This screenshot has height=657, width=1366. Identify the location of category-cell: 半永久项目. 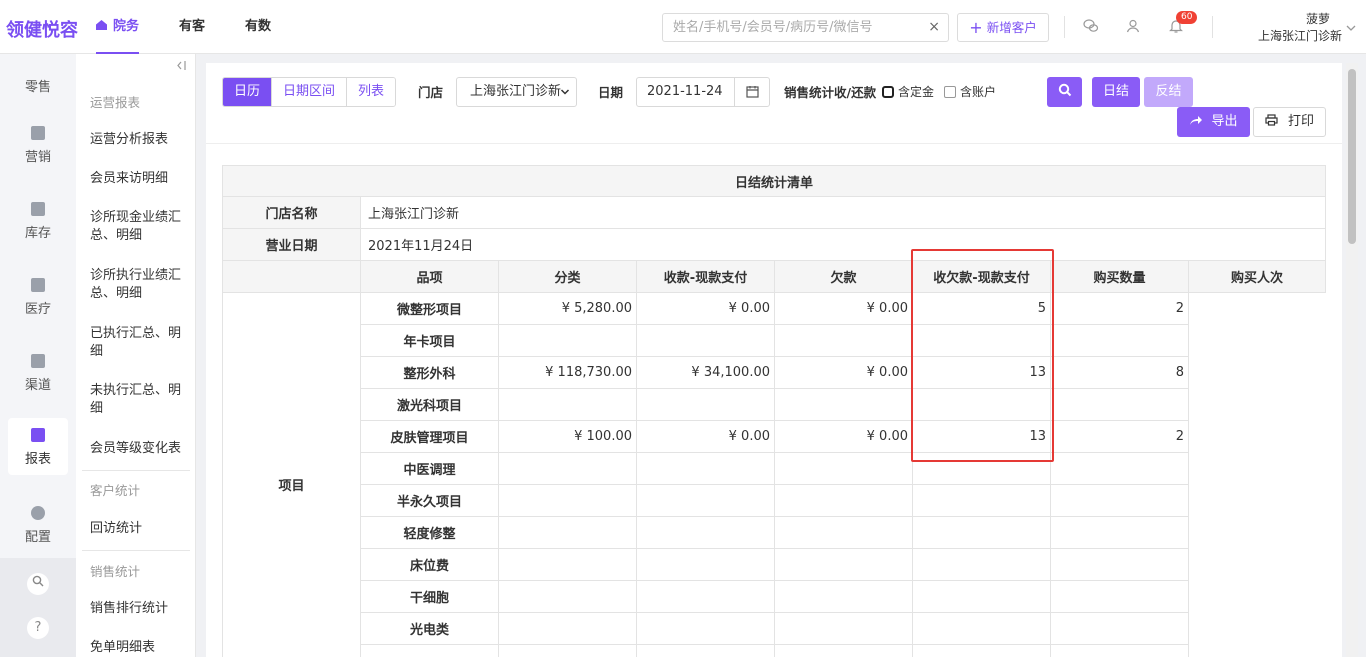
(429, 500).